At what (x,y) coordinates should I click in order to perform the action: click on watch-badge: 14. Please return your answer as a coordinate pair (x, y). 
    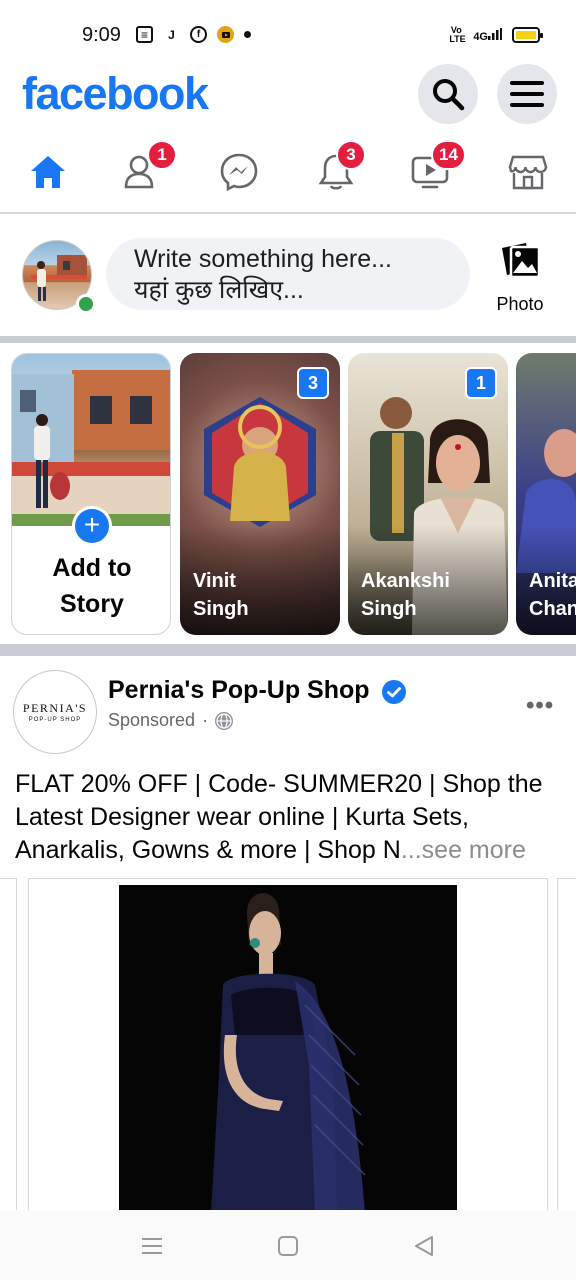
    Looking at the image, I should click on (448, 155).